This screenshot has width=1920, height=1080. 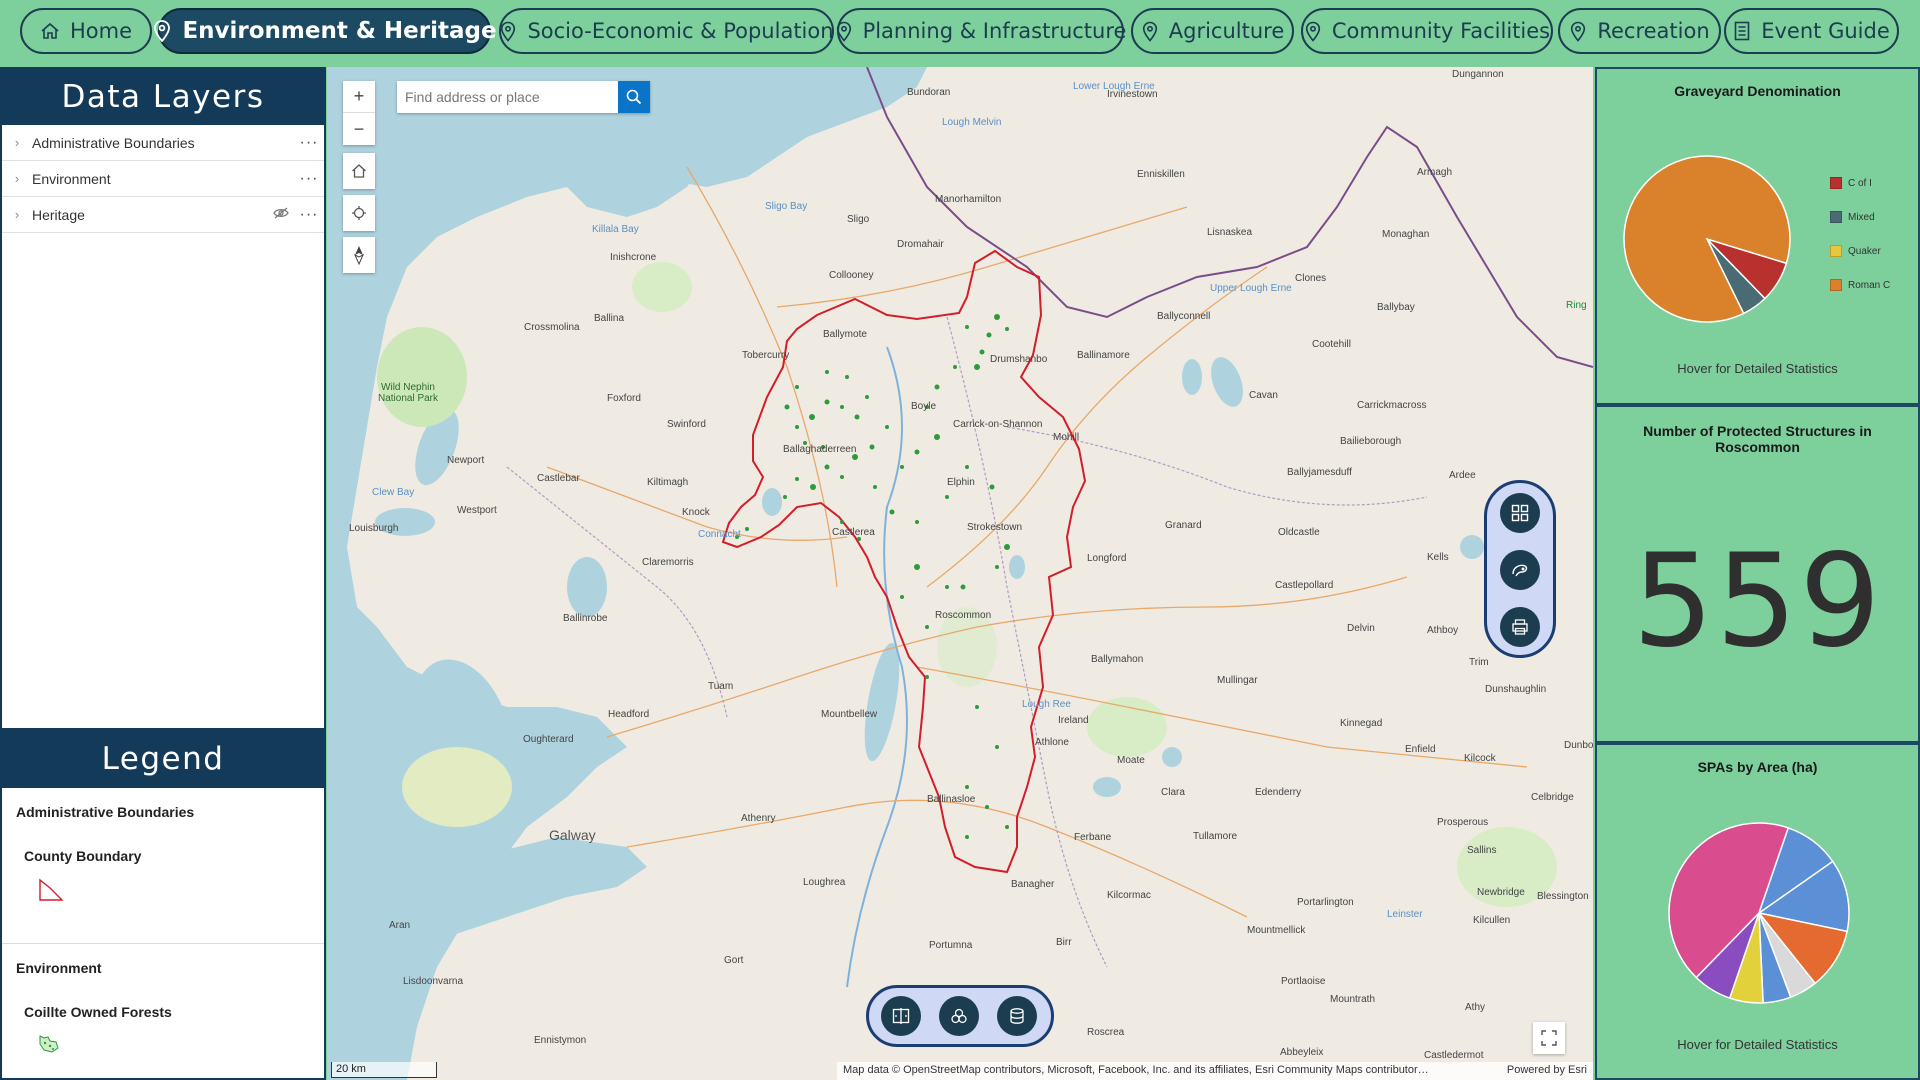 What do you see at coordinates (721, 686) in the screenshot?
I see `map-label: Tuam` at bounding box center [721, 686].